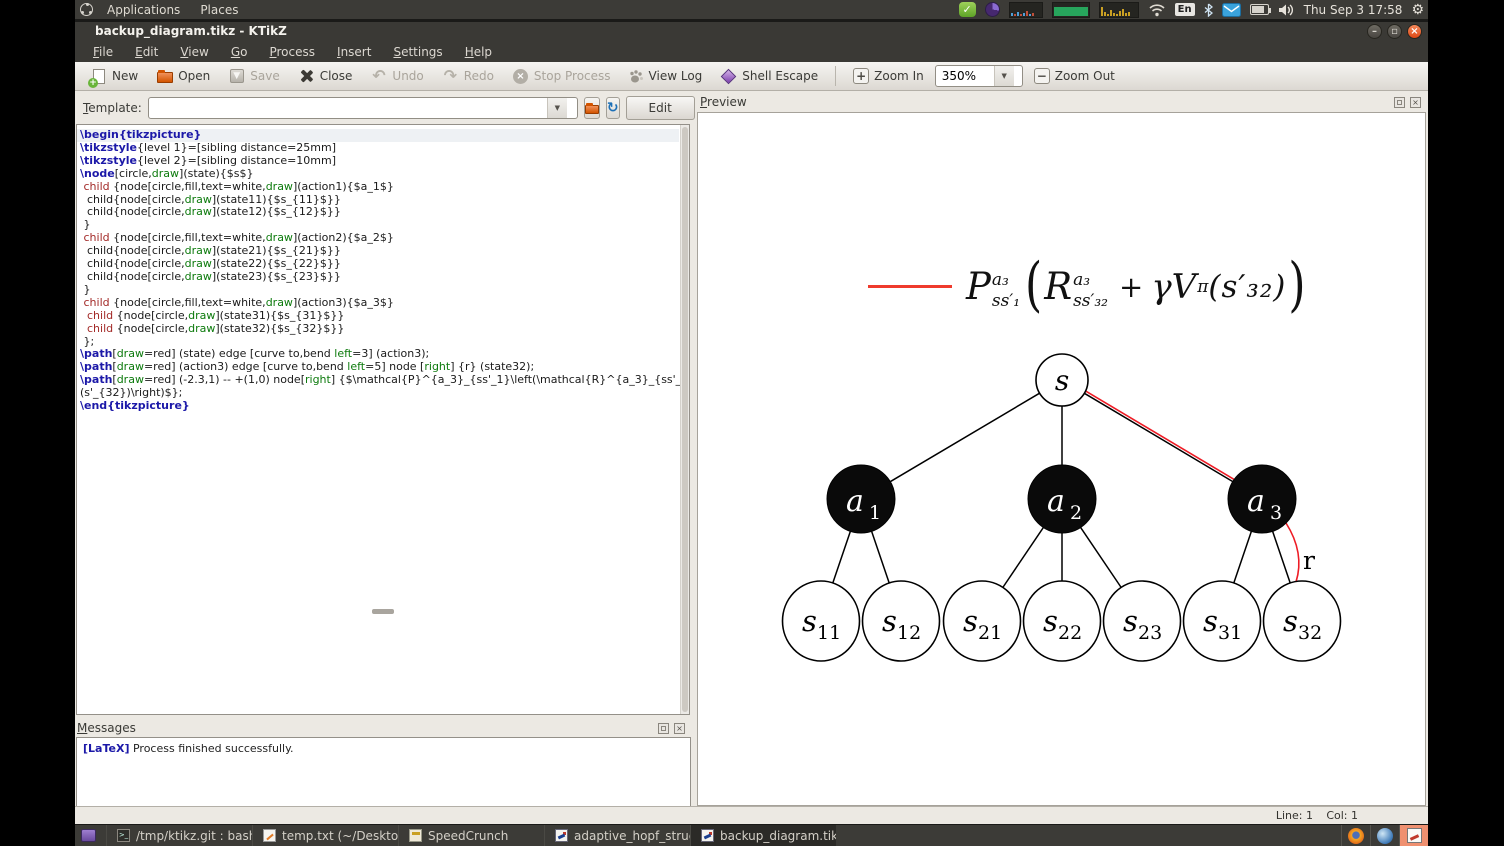 The image size is (1504, 846). Describe the element at coordinates (253, 76) in the screenshot. I see `save-button: ▼ Save` at that location.